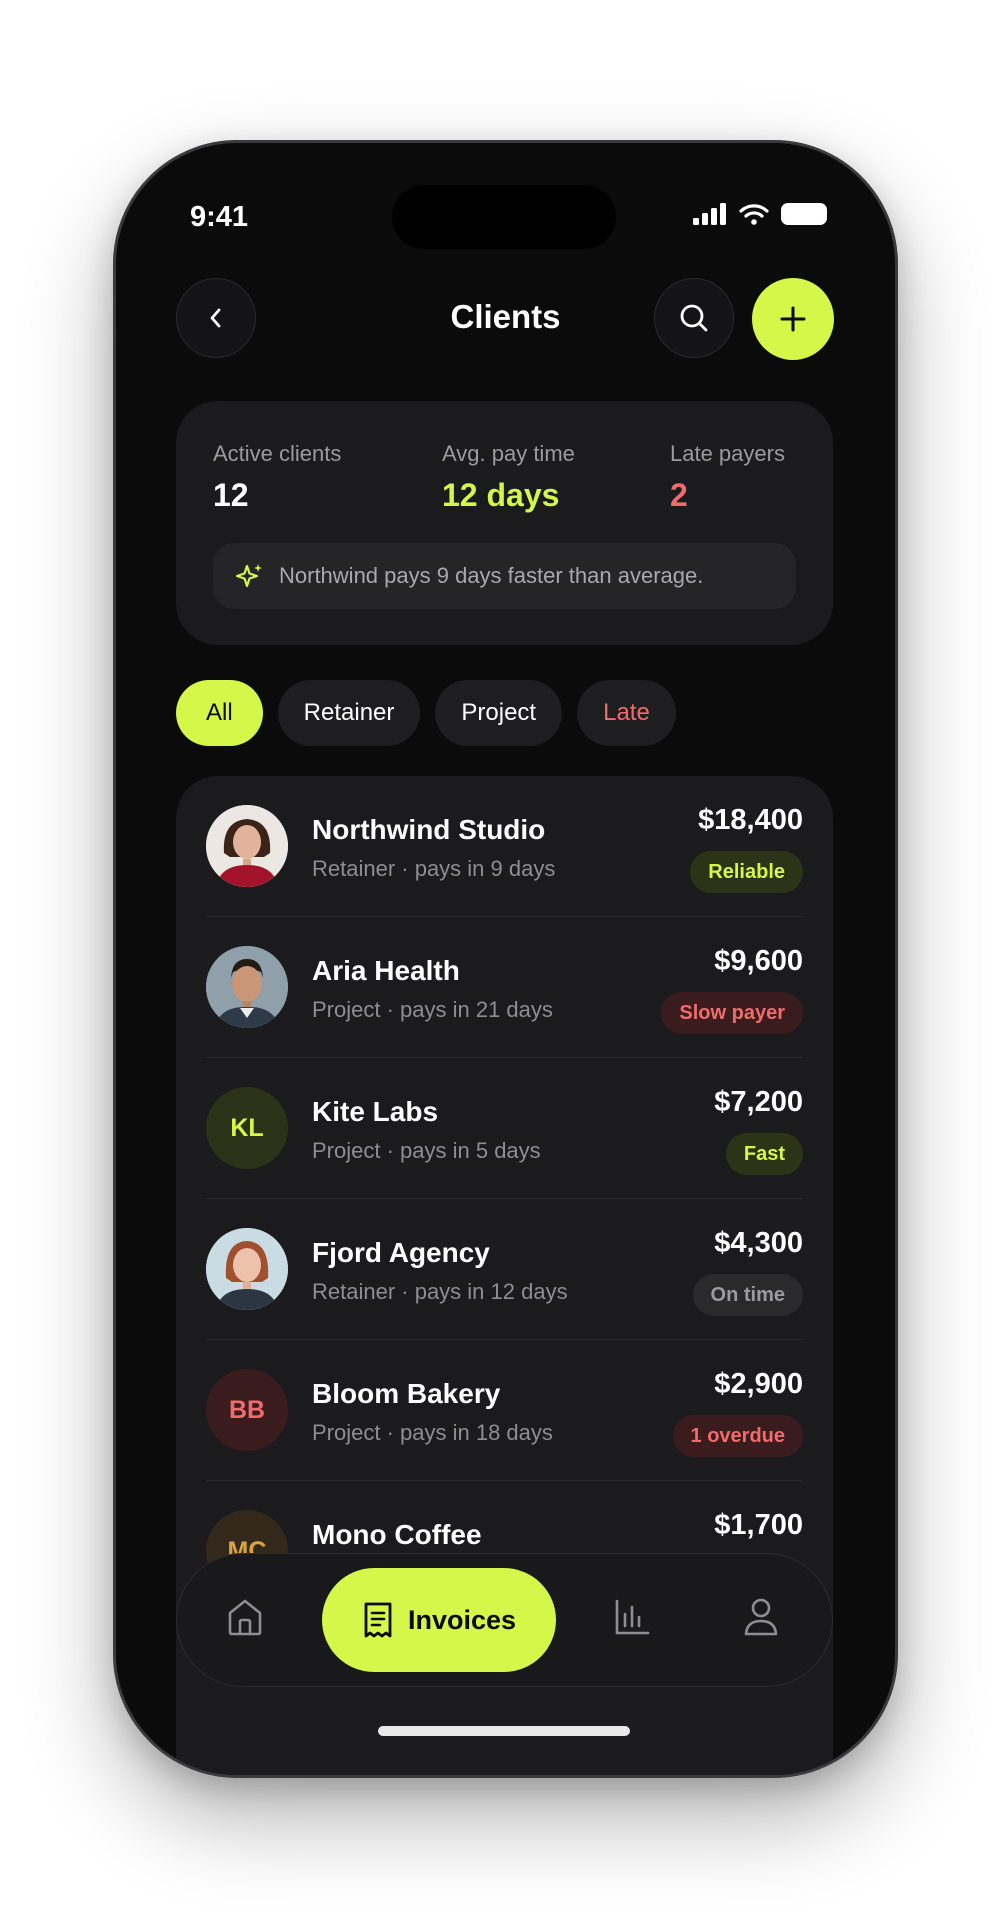 The height and width of the screenshot is (1913, 1005). I want to click on search-button, so click(694, 318).